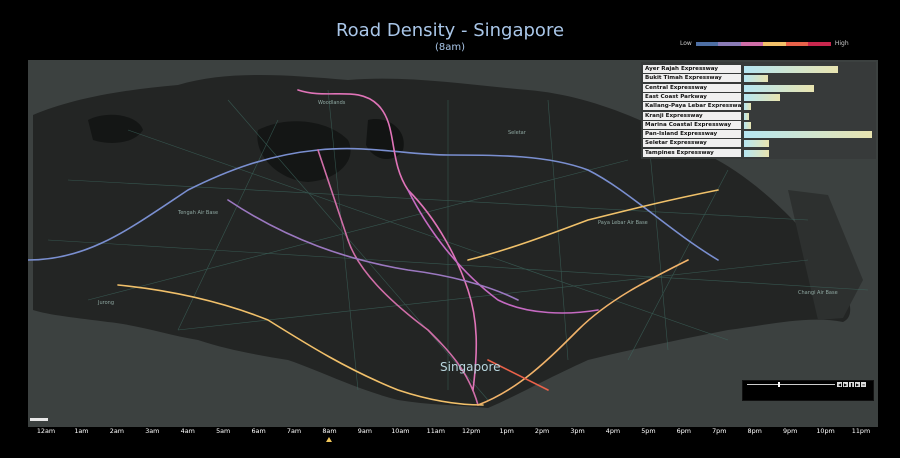  Describe the element at coordinates (470, 367) in the screenshot. I see `city-label: Singapore` at that location.